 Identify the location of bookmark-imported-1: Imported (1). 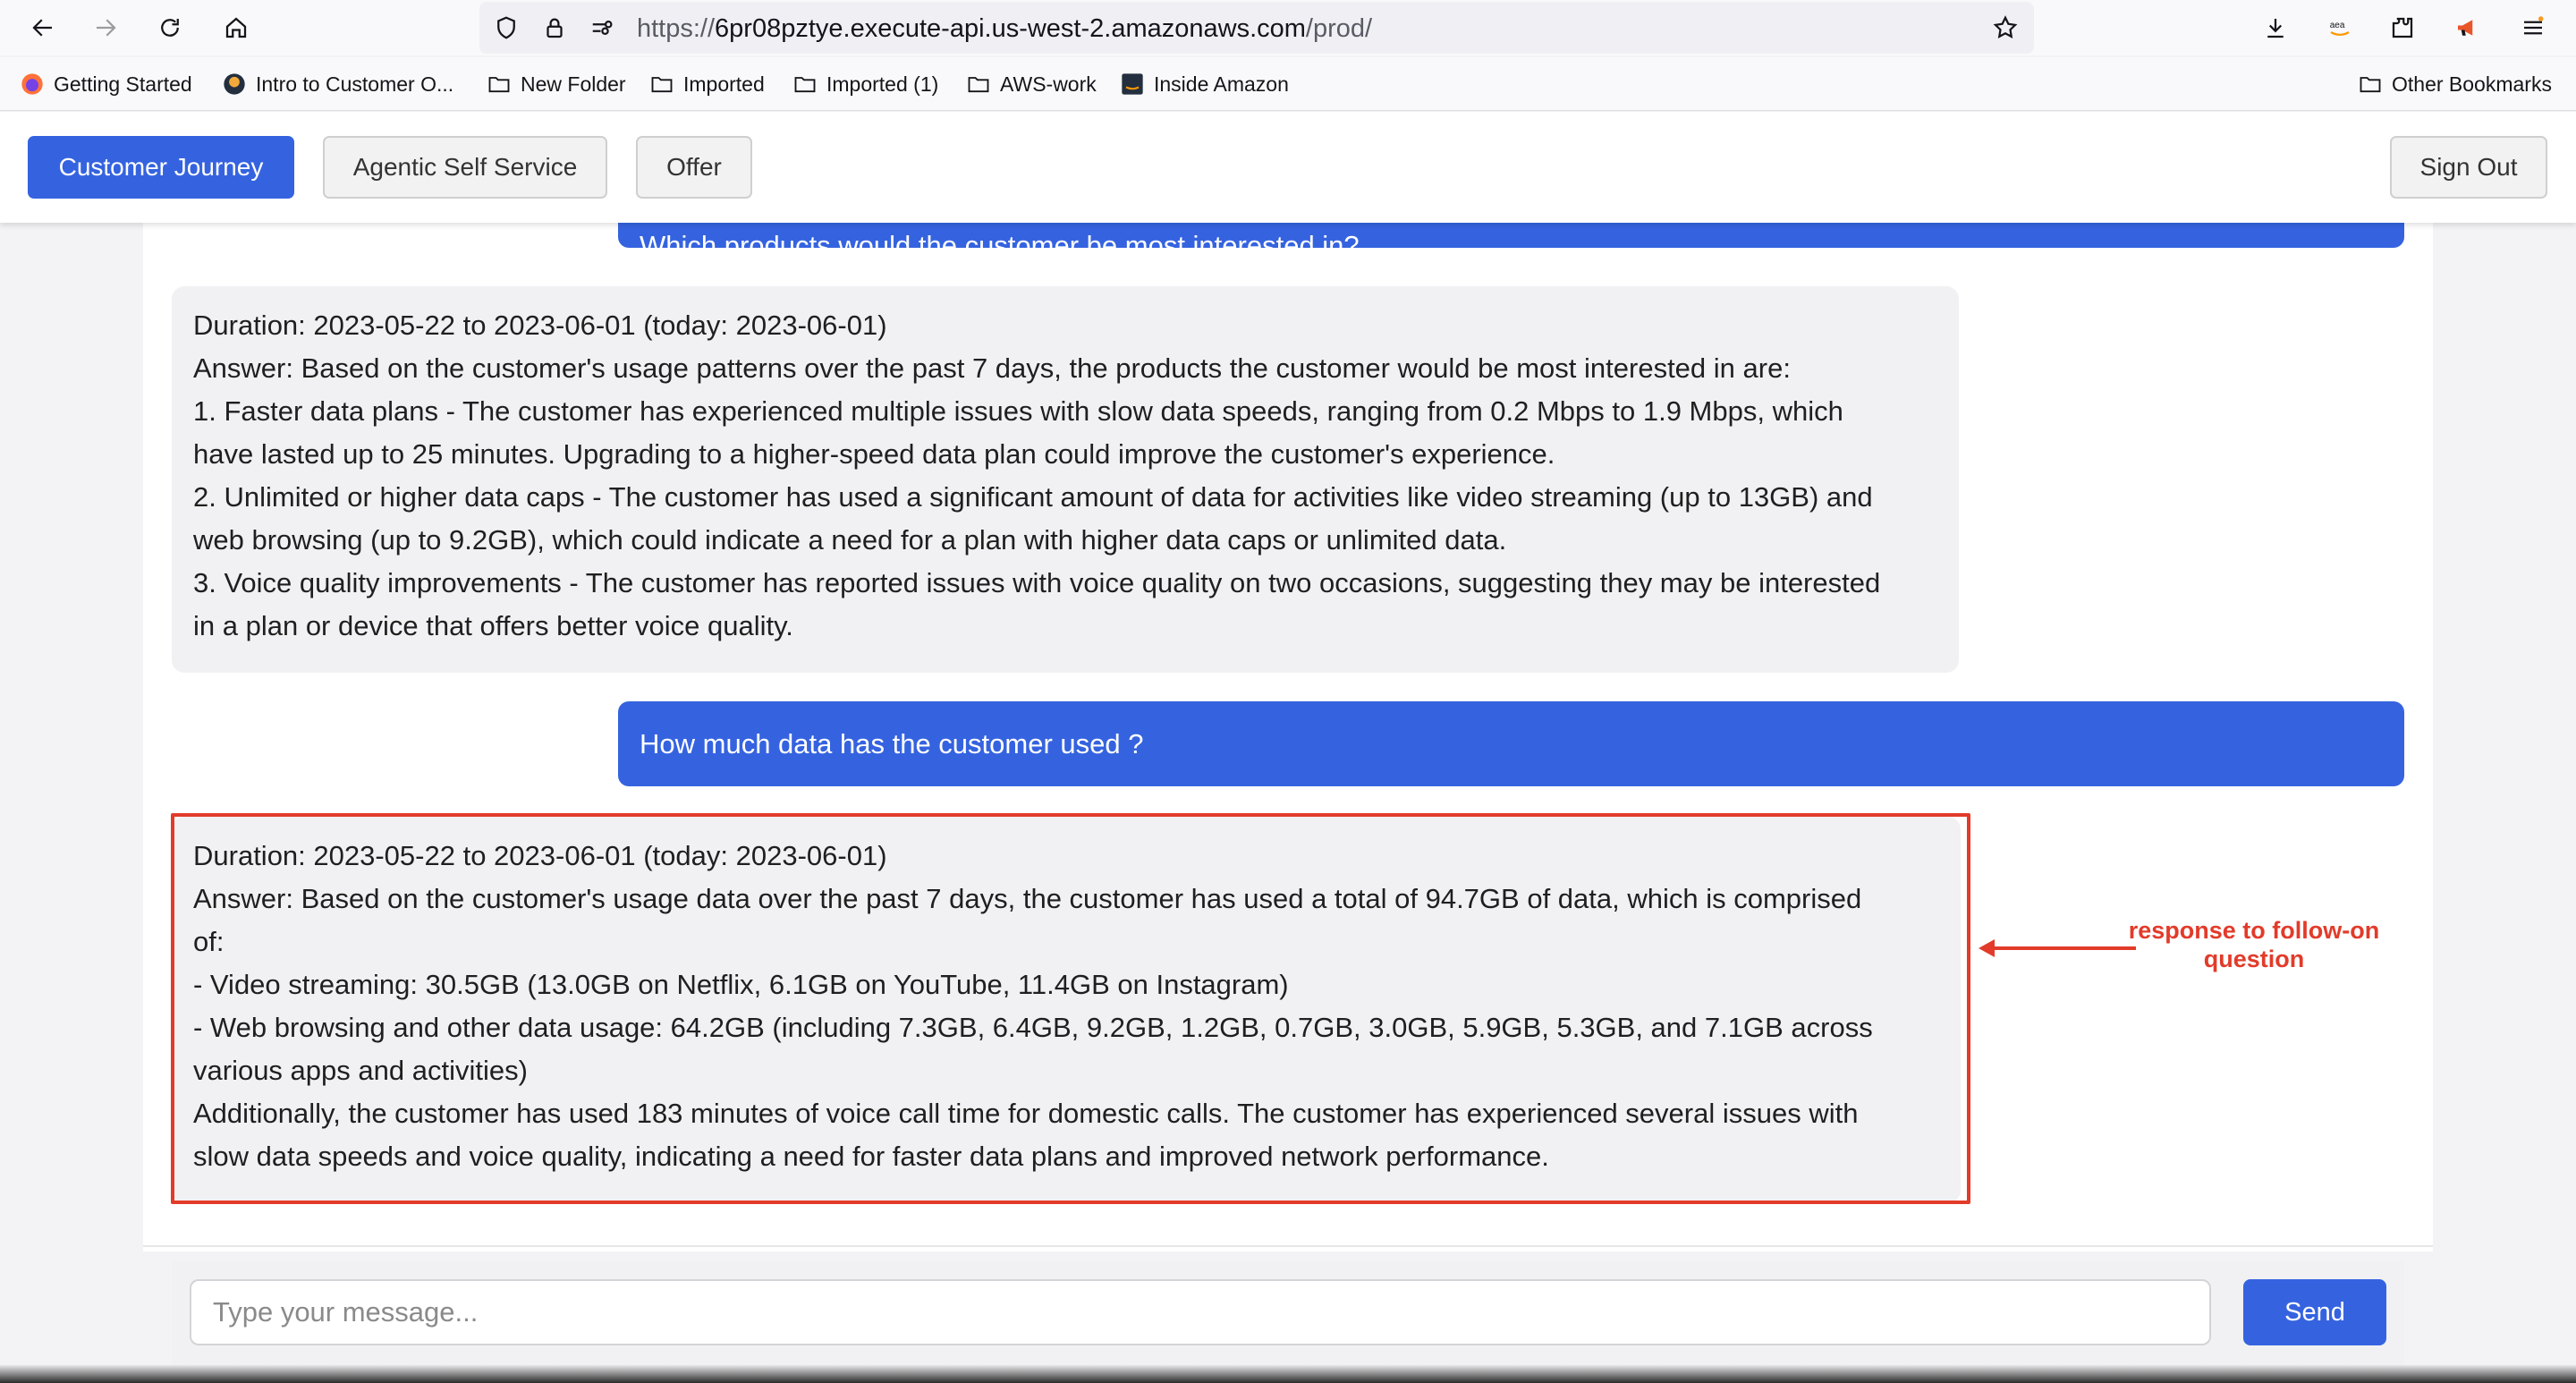
(865, 84).